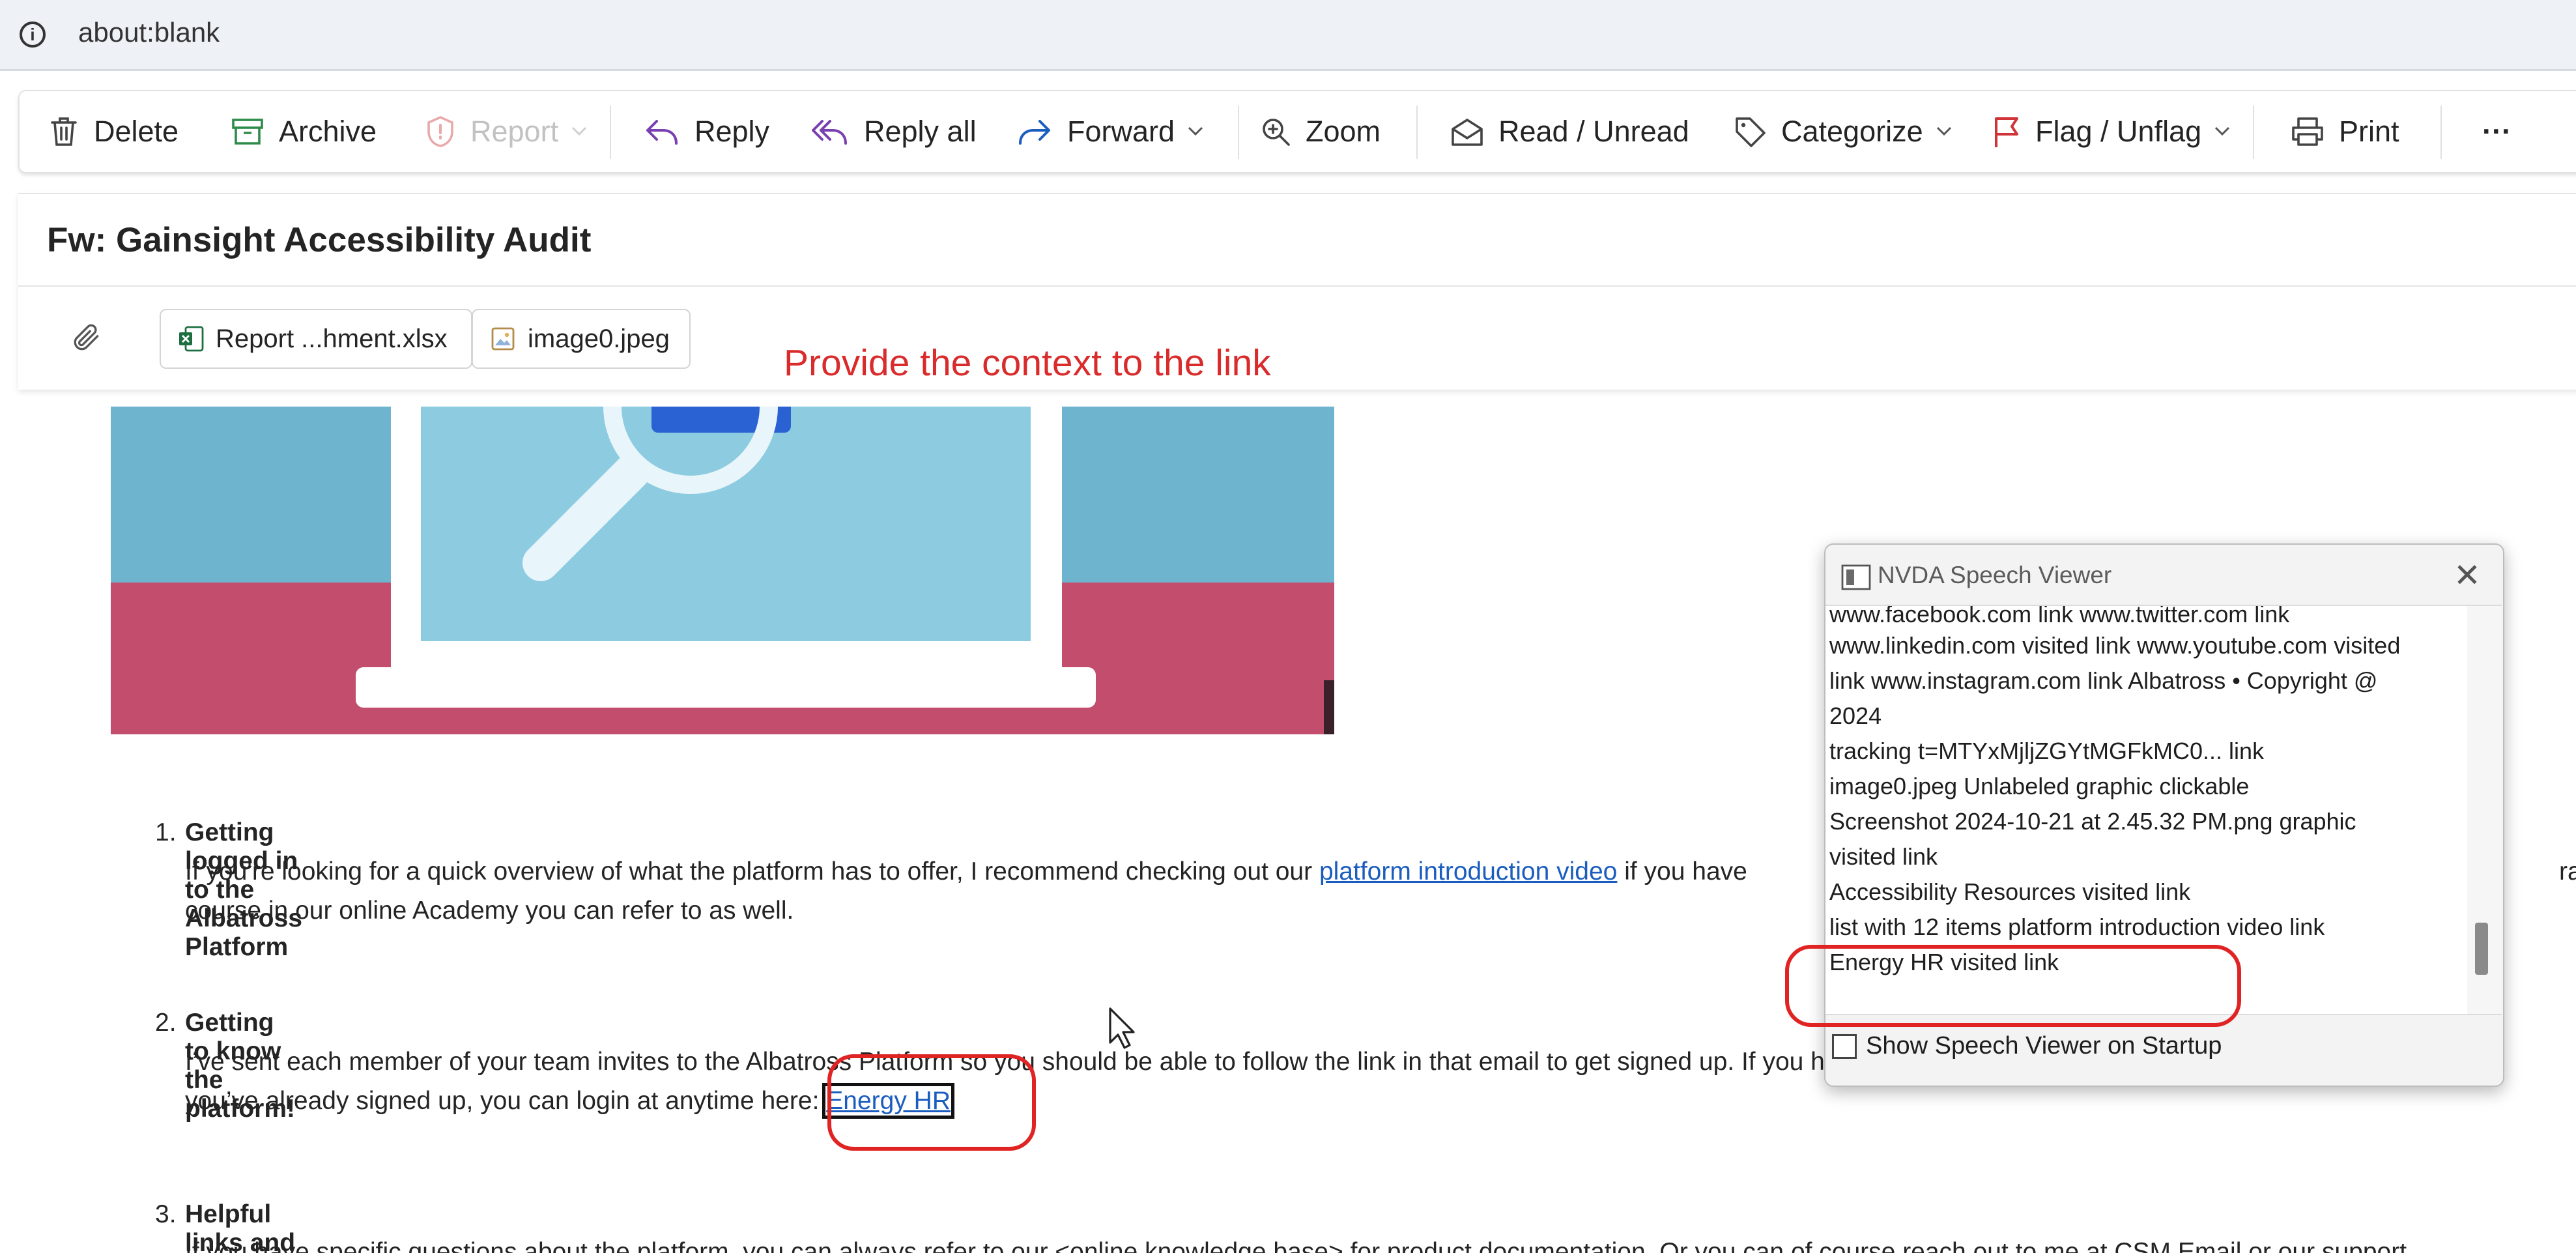 The height and width of the screenshot is (1253, 2576). What do you see at coordinates (2481, 949) in the screenshot?
I see `scrollbar-thumb` at bounding box center [2481, 949].